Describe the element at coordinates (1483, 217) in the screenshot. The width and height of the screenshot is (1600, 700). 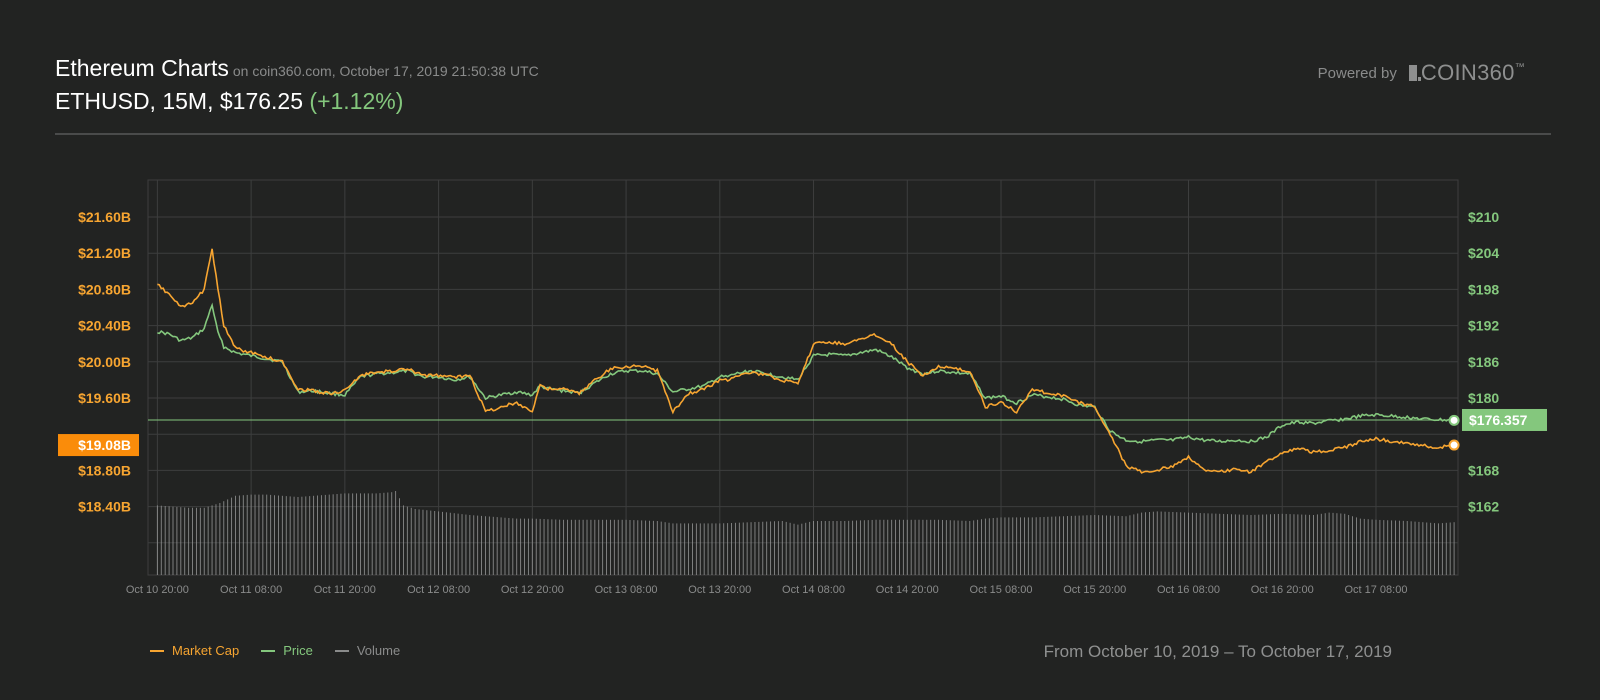
I see `right-axis-tick-label: $210` at that location.